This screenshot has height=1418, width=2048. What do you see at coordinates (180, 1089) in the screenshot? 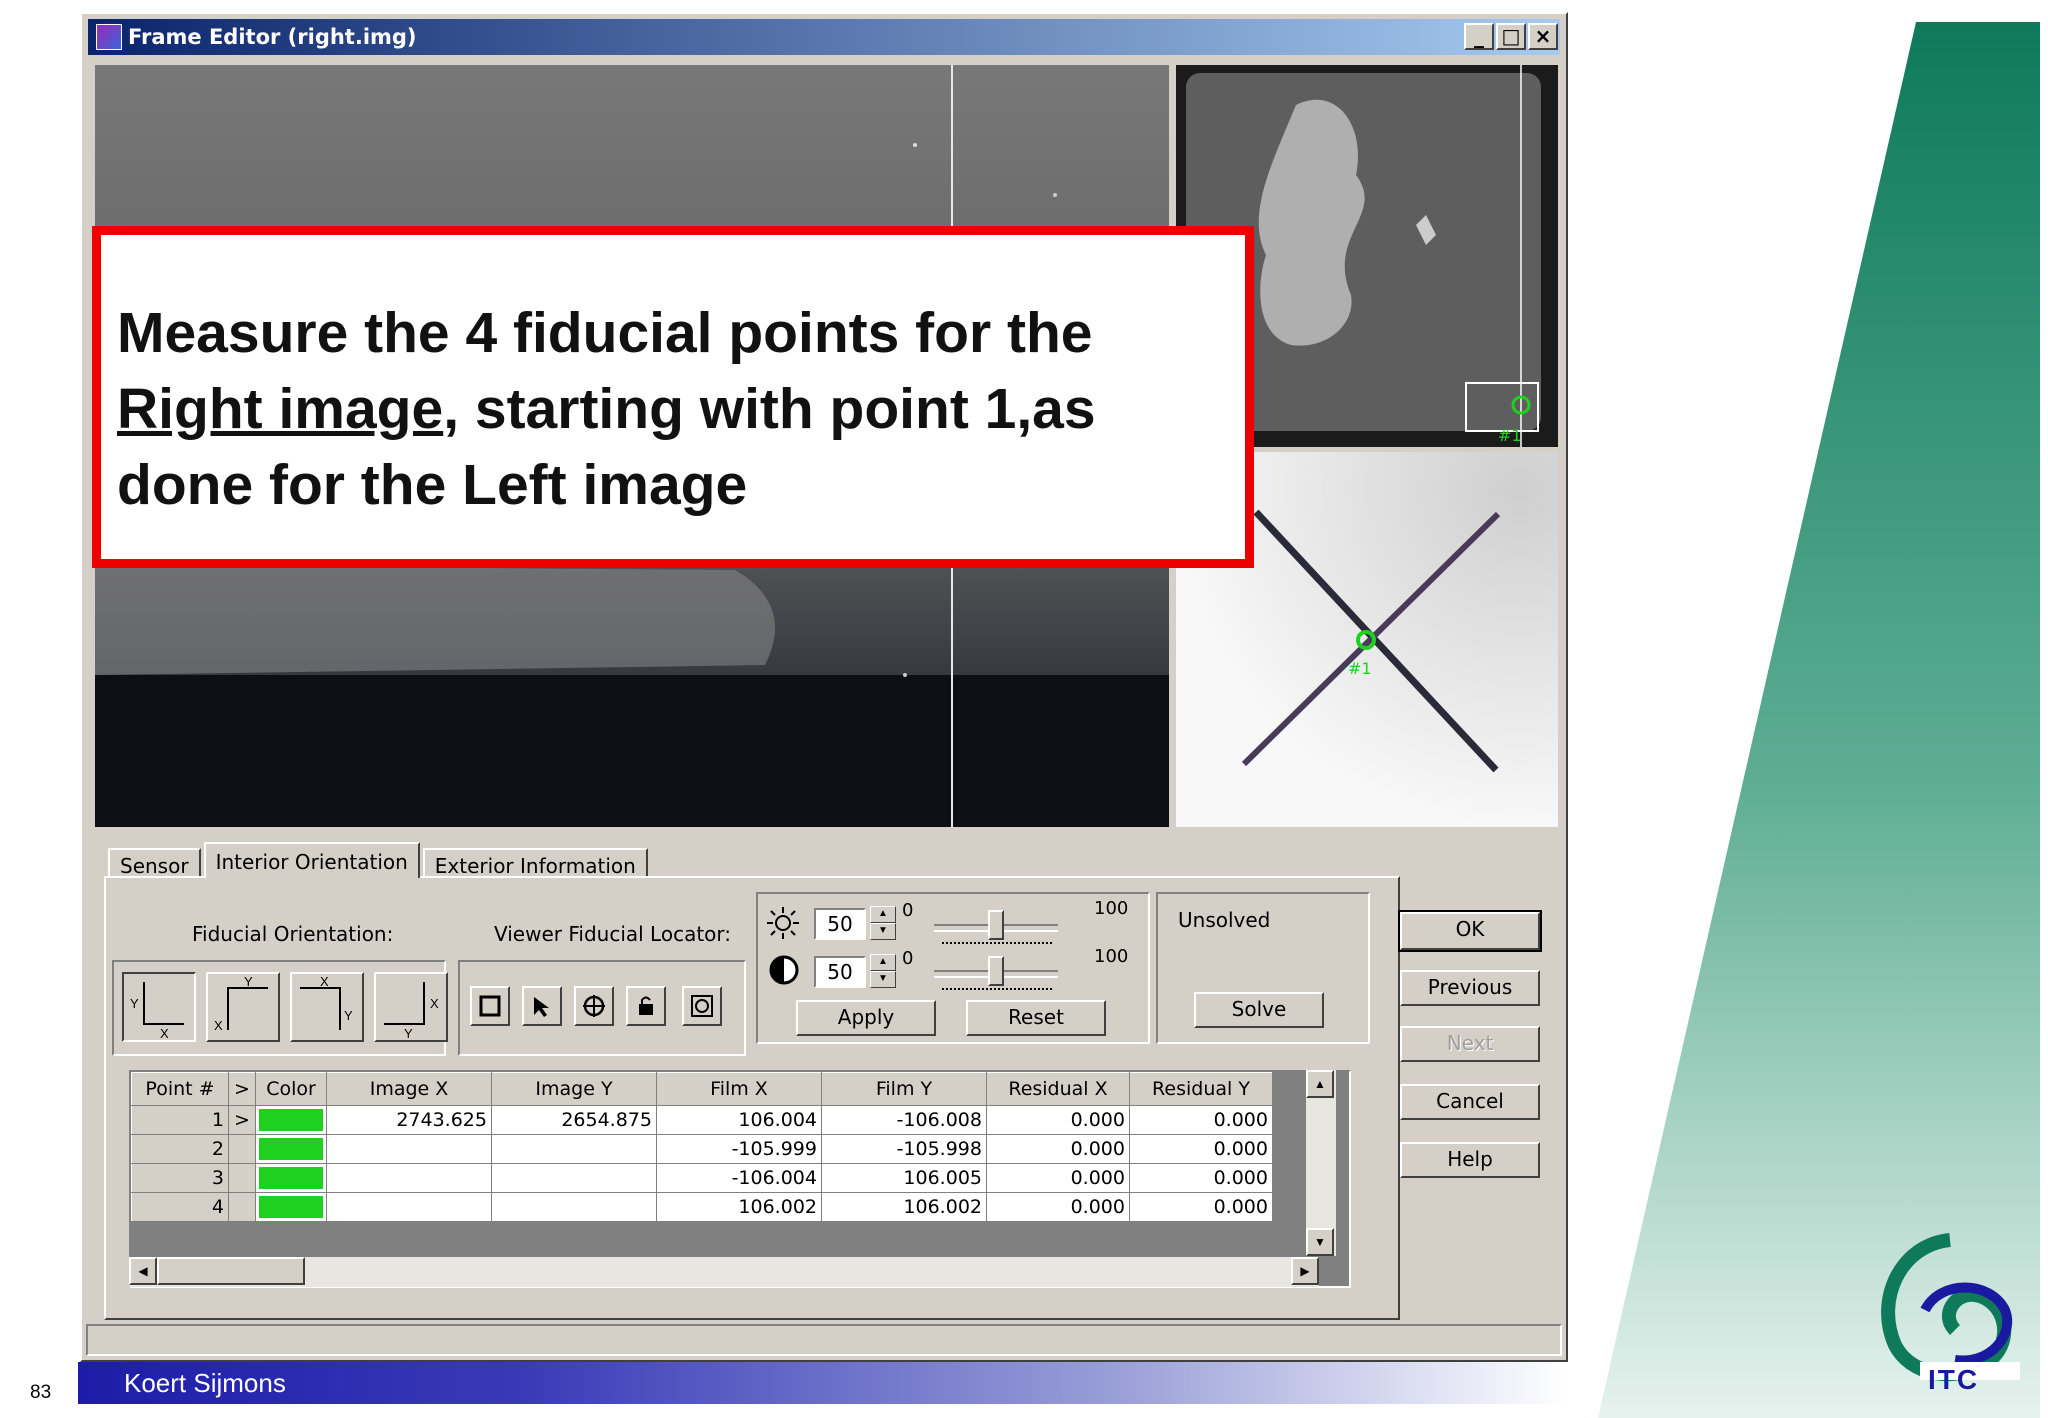
I see `col-point: Point #` at bounding box center [180, 1089].